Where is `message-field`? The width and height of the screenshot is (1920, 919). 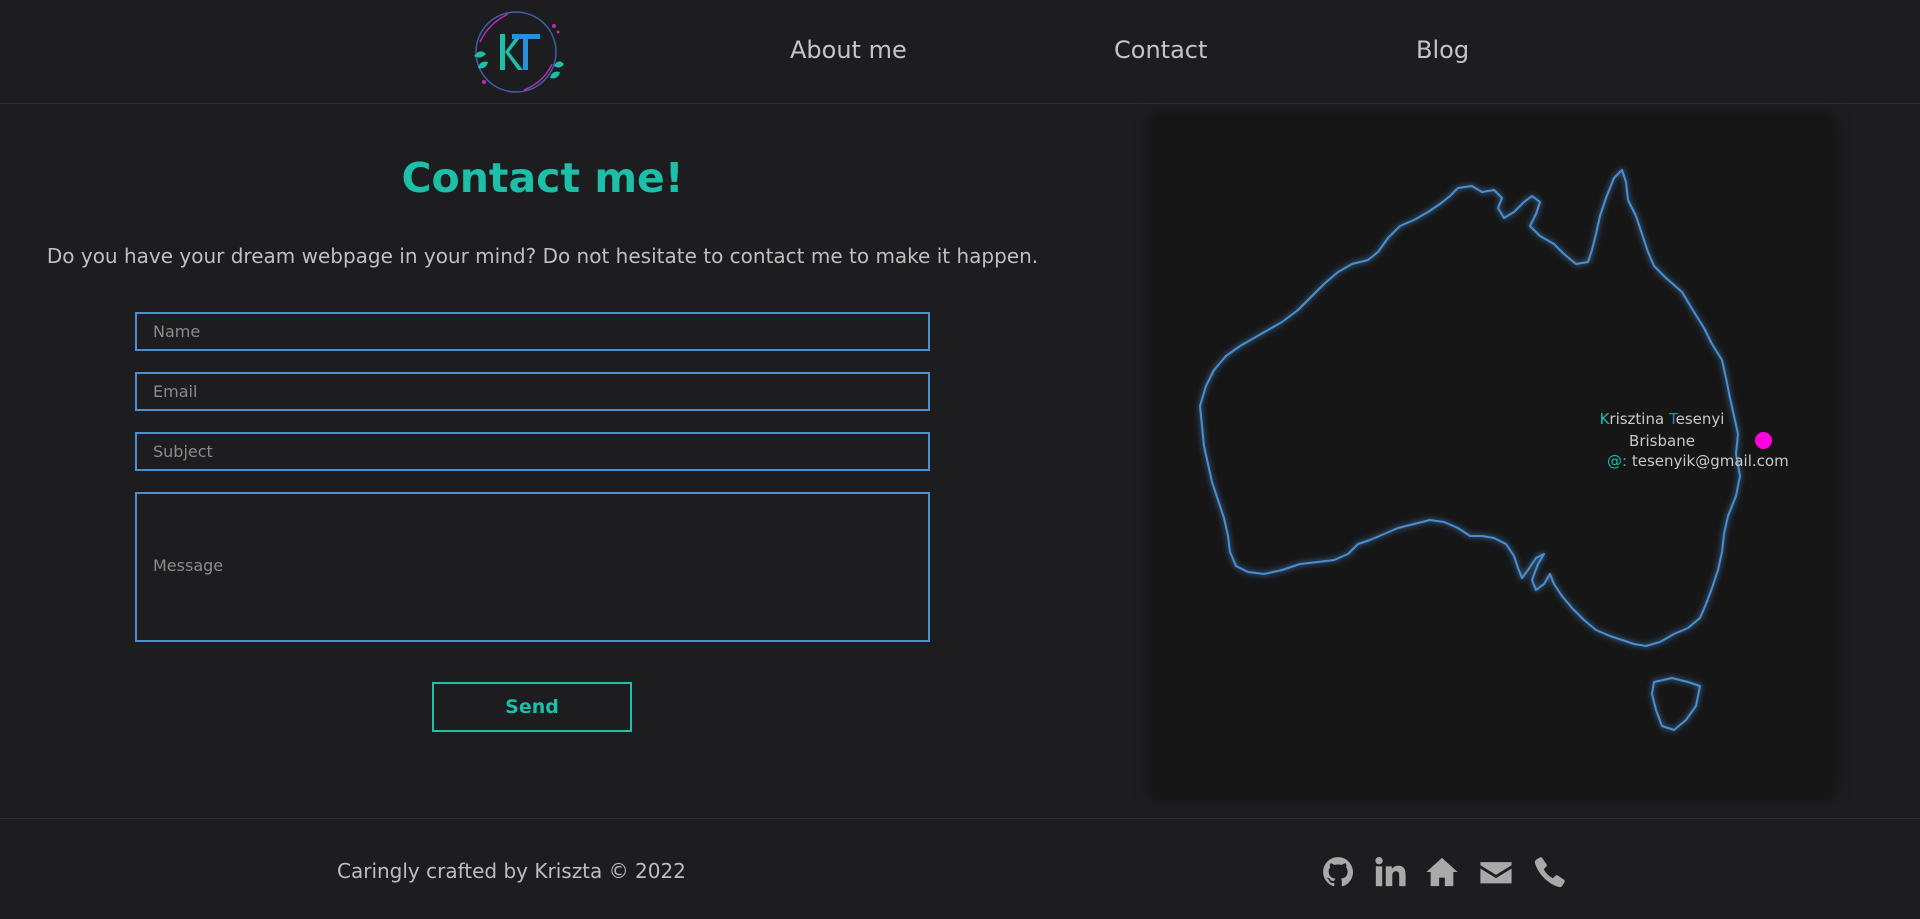 message-field is located at coordinates (532, 567).